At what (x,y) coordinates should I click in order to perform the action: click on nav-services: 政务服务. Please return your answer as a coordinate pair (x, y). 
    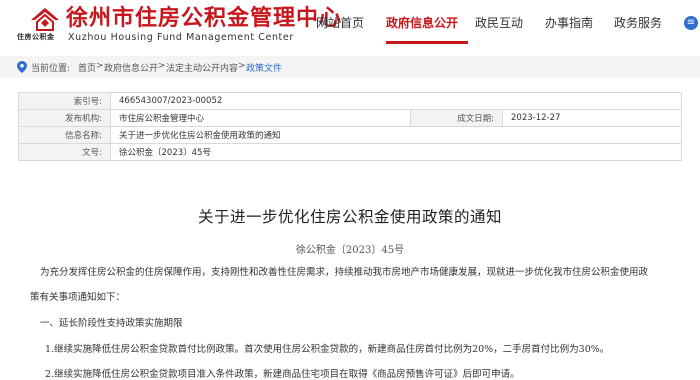
    Looking at the image, I should click on (638, 22).